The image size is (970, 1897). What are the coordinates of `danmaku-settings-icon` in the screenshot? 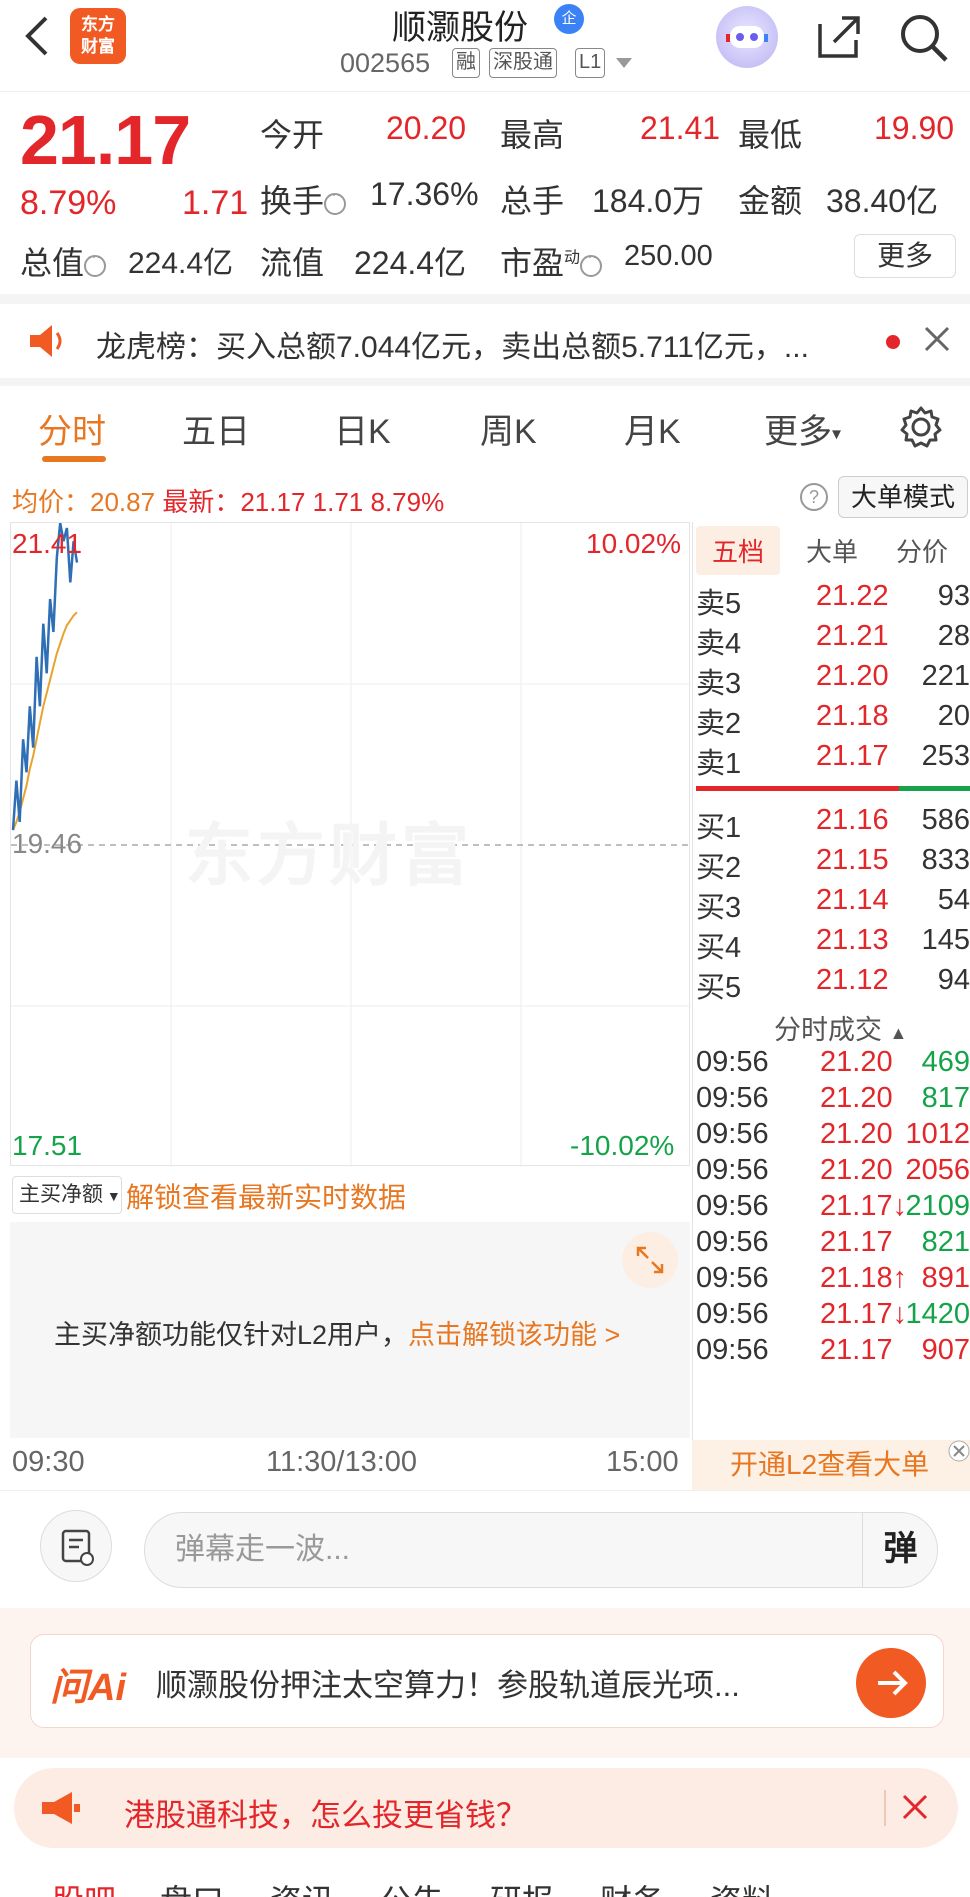 It's located at (76, 1546).